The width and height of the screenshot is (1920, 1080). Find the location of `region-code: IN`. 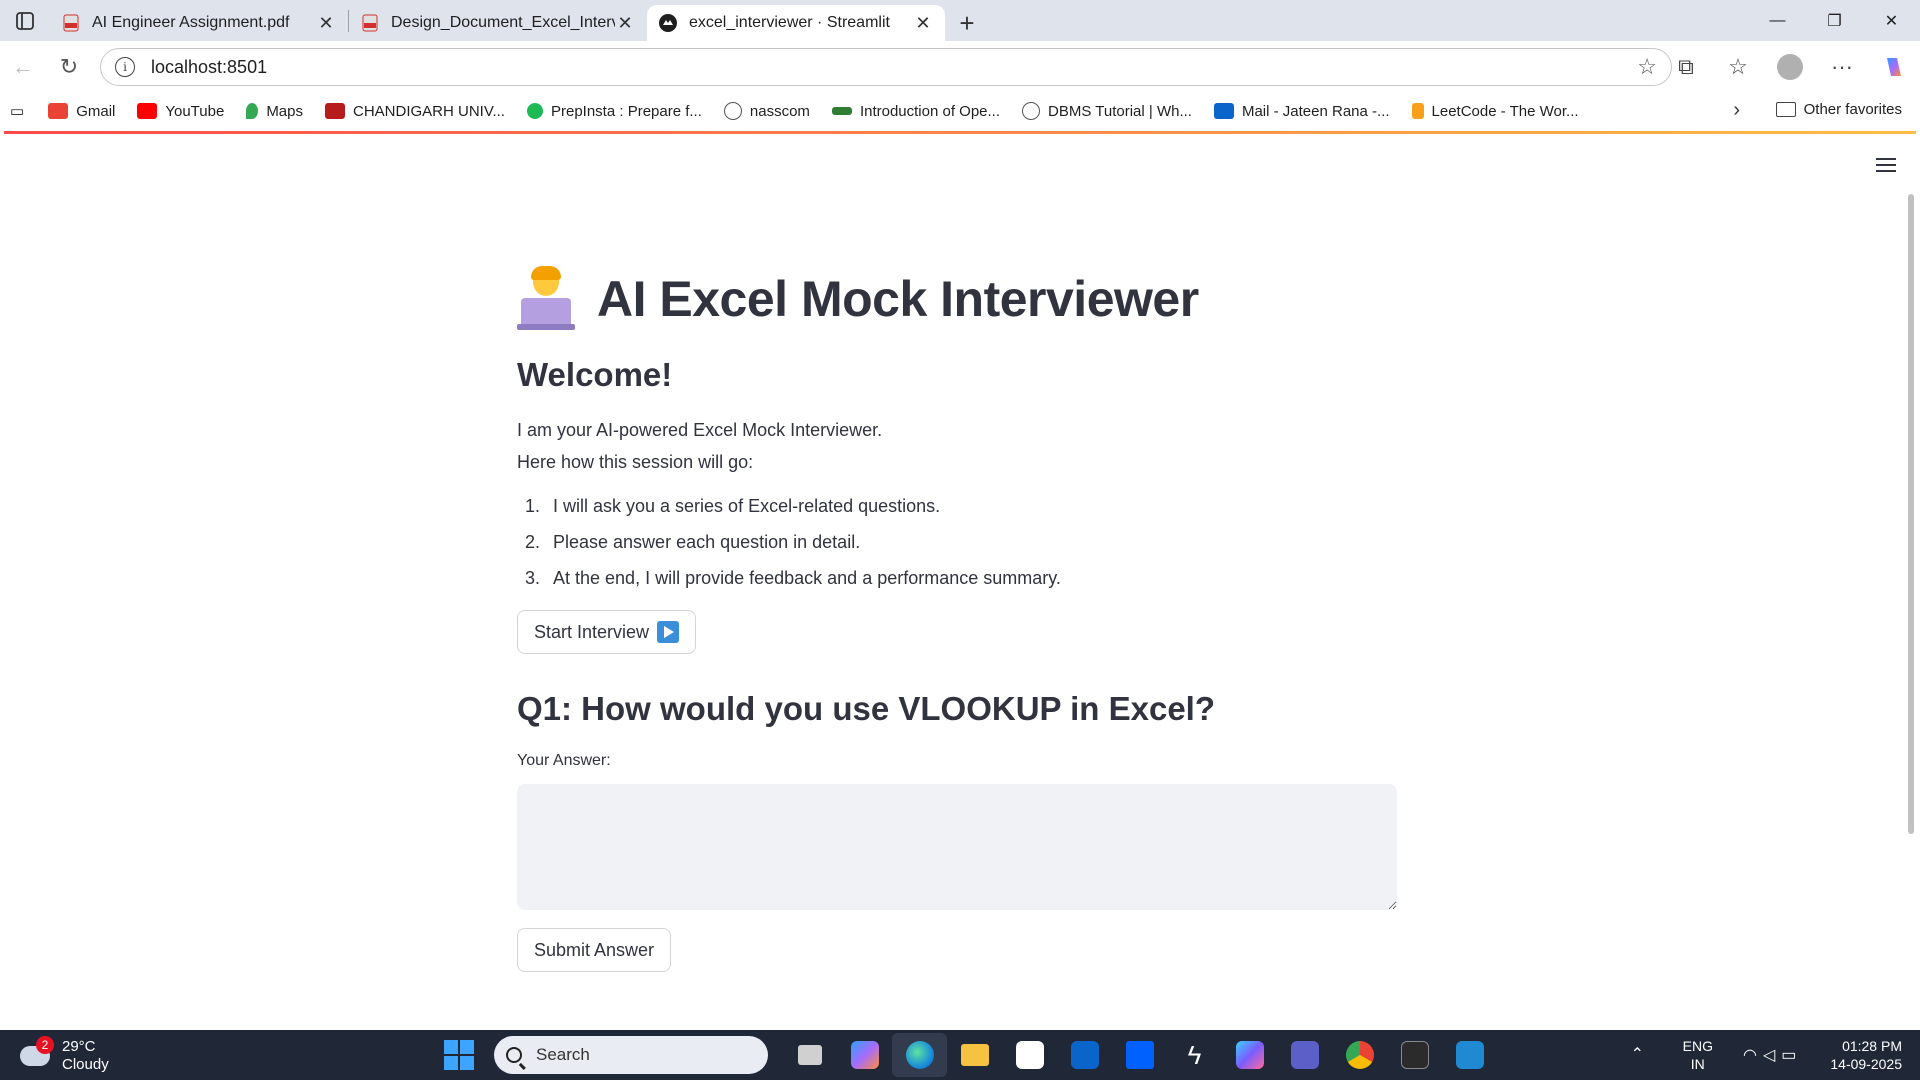

region-code: IN is located at coordinates (1697, 1064).